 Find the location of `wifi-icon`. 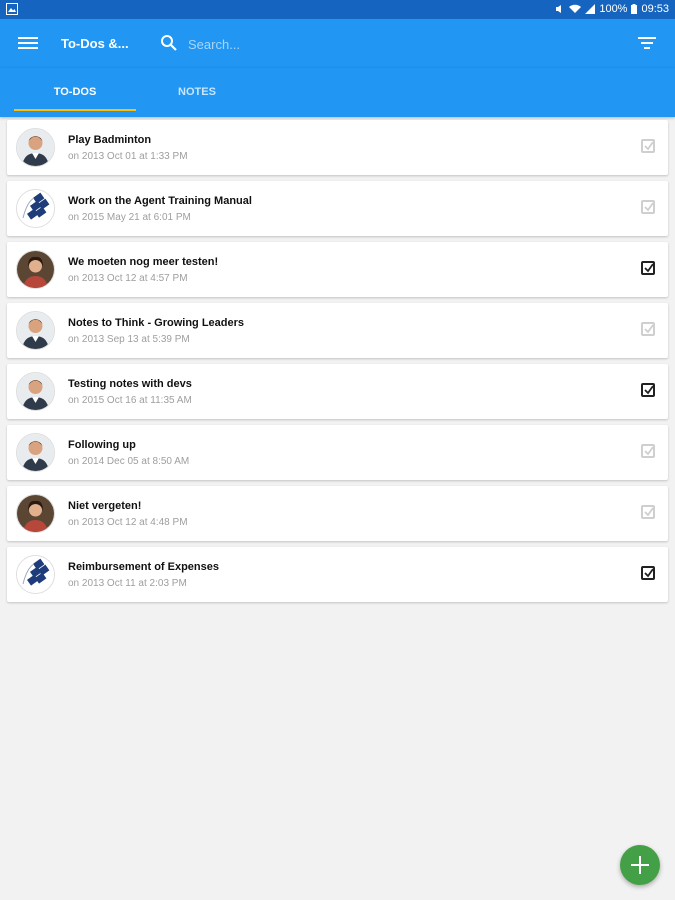

wifi-icon is located at coordinates (575, 8).